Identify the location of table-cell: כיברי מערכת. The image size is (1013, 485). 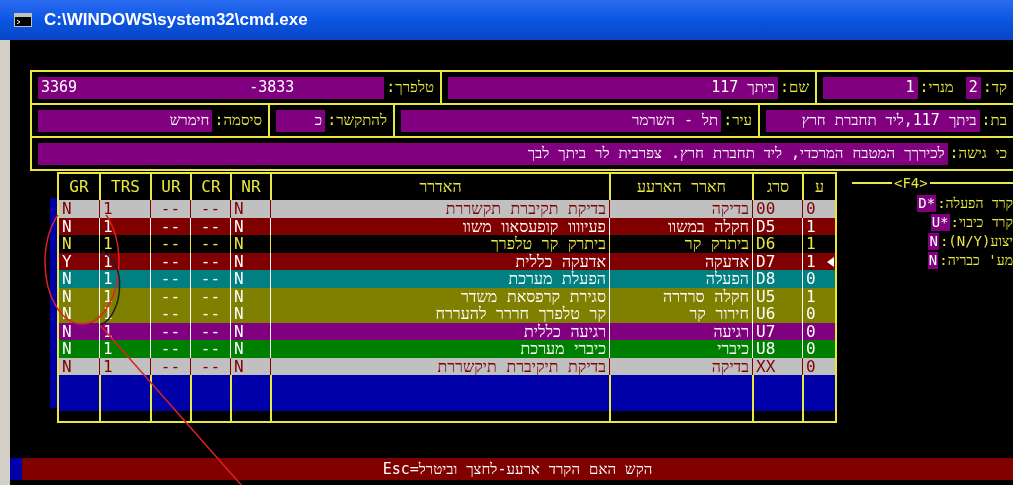
(439, 349).